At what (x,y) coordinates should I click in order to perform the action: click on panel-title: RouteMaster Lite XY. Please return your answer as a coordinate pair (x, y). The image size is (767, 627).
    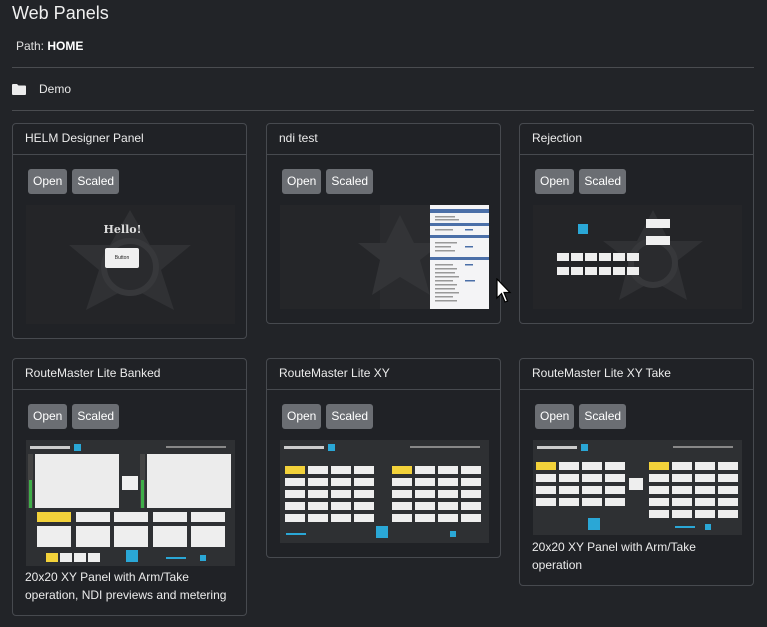
    Looking at the image, I should click on (383, 374).